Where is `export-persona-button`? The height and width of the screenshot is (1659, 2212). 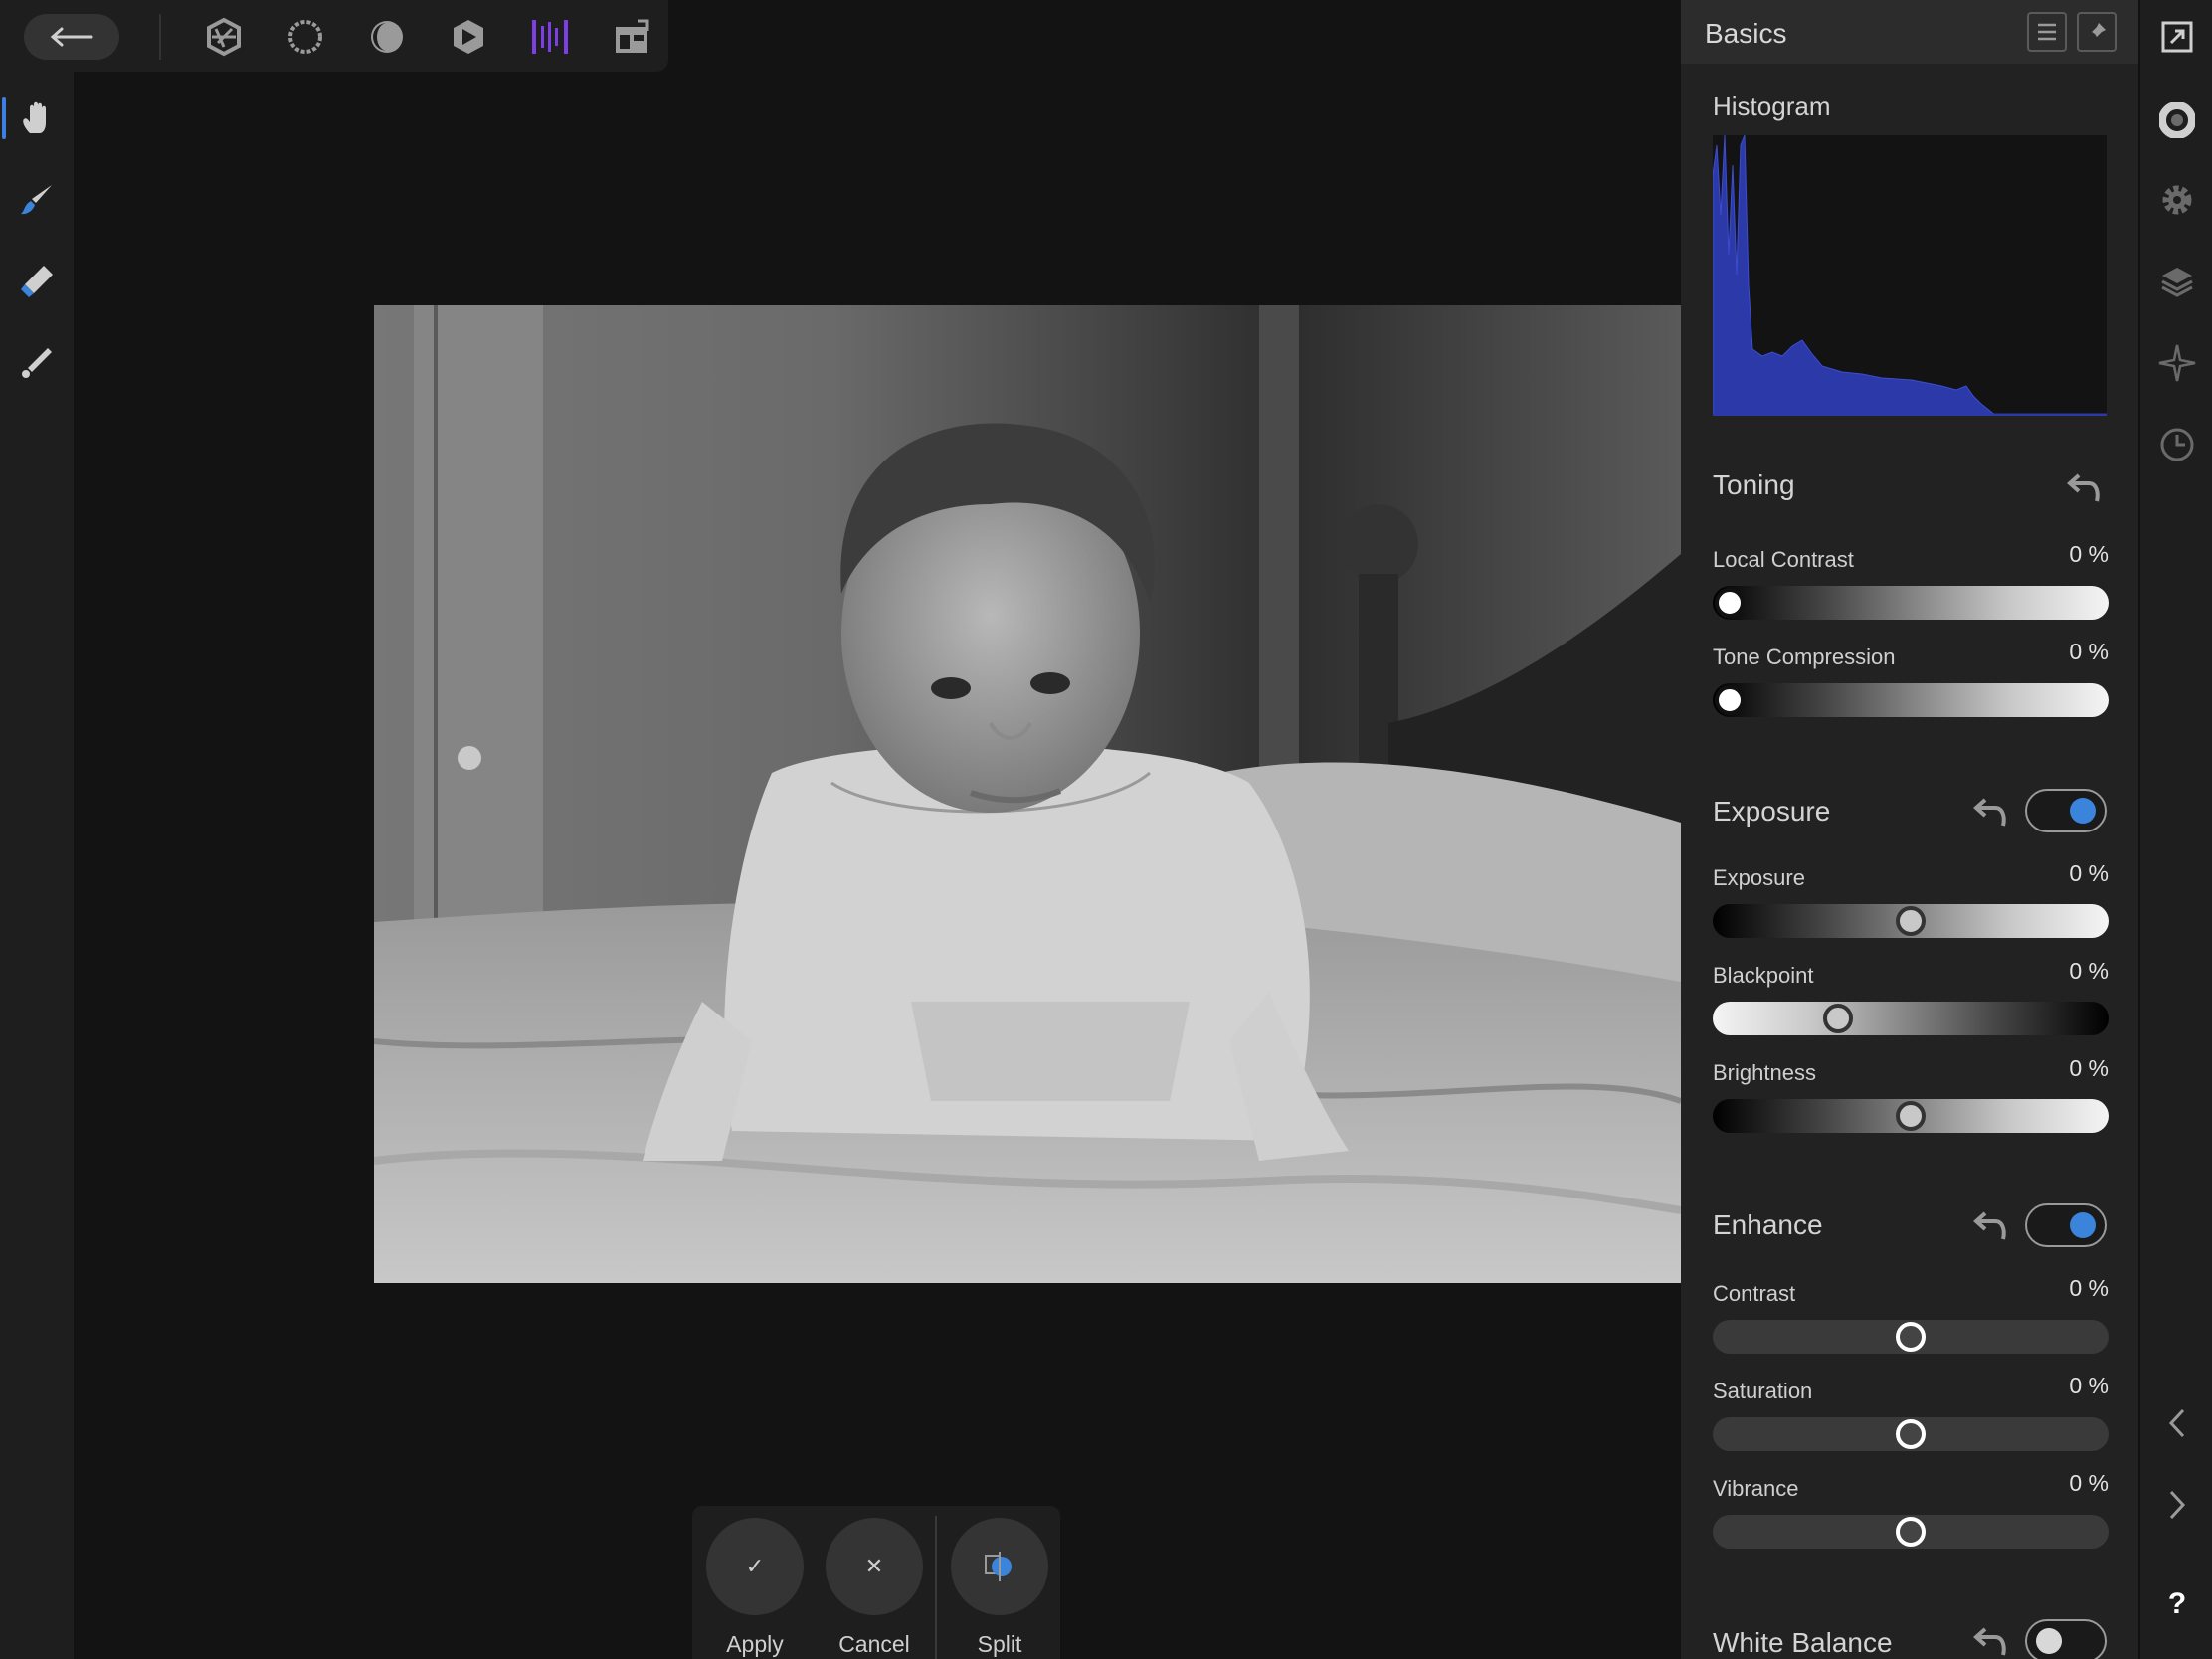
export-persona-button is located at coordinates (550, 37).